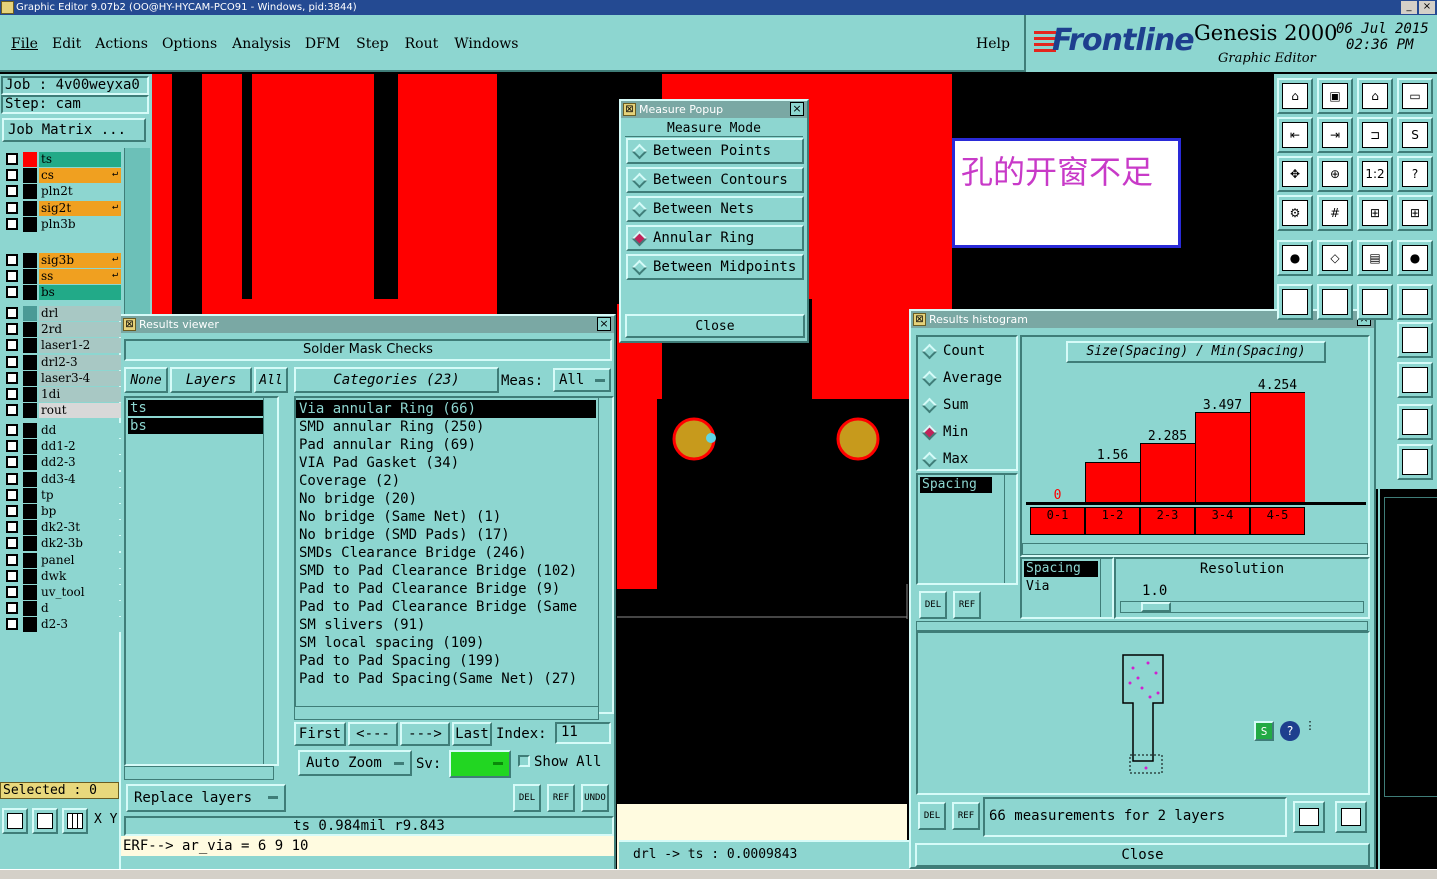 The width and height of the screenshot is (1437, 879). What do you see at coordinates (1375, 96) in the screenshot?
I see `home-icon: ⌂` at bounding box center [1375, 96].